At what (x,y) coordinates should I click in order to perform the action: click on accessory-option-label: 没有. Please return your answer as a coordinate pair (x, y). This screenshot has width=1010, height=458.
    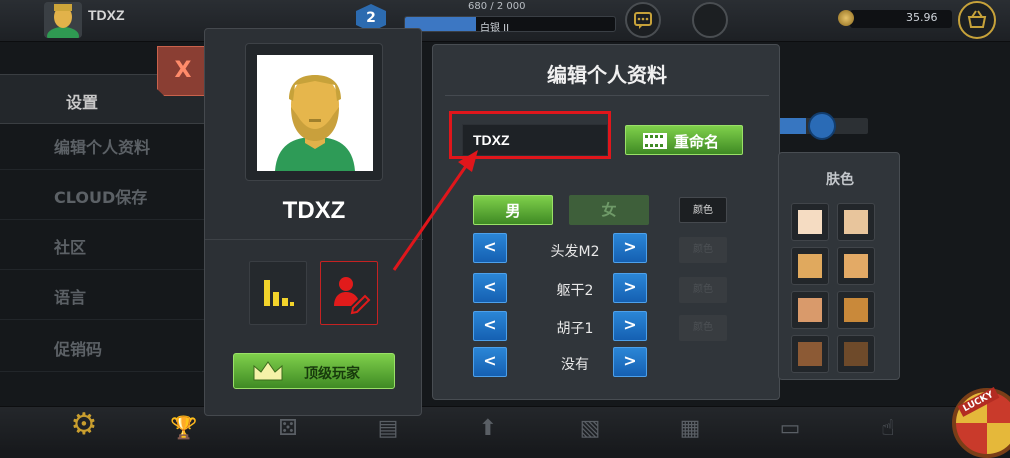
    Looking at the image, I should click on (575, 365).